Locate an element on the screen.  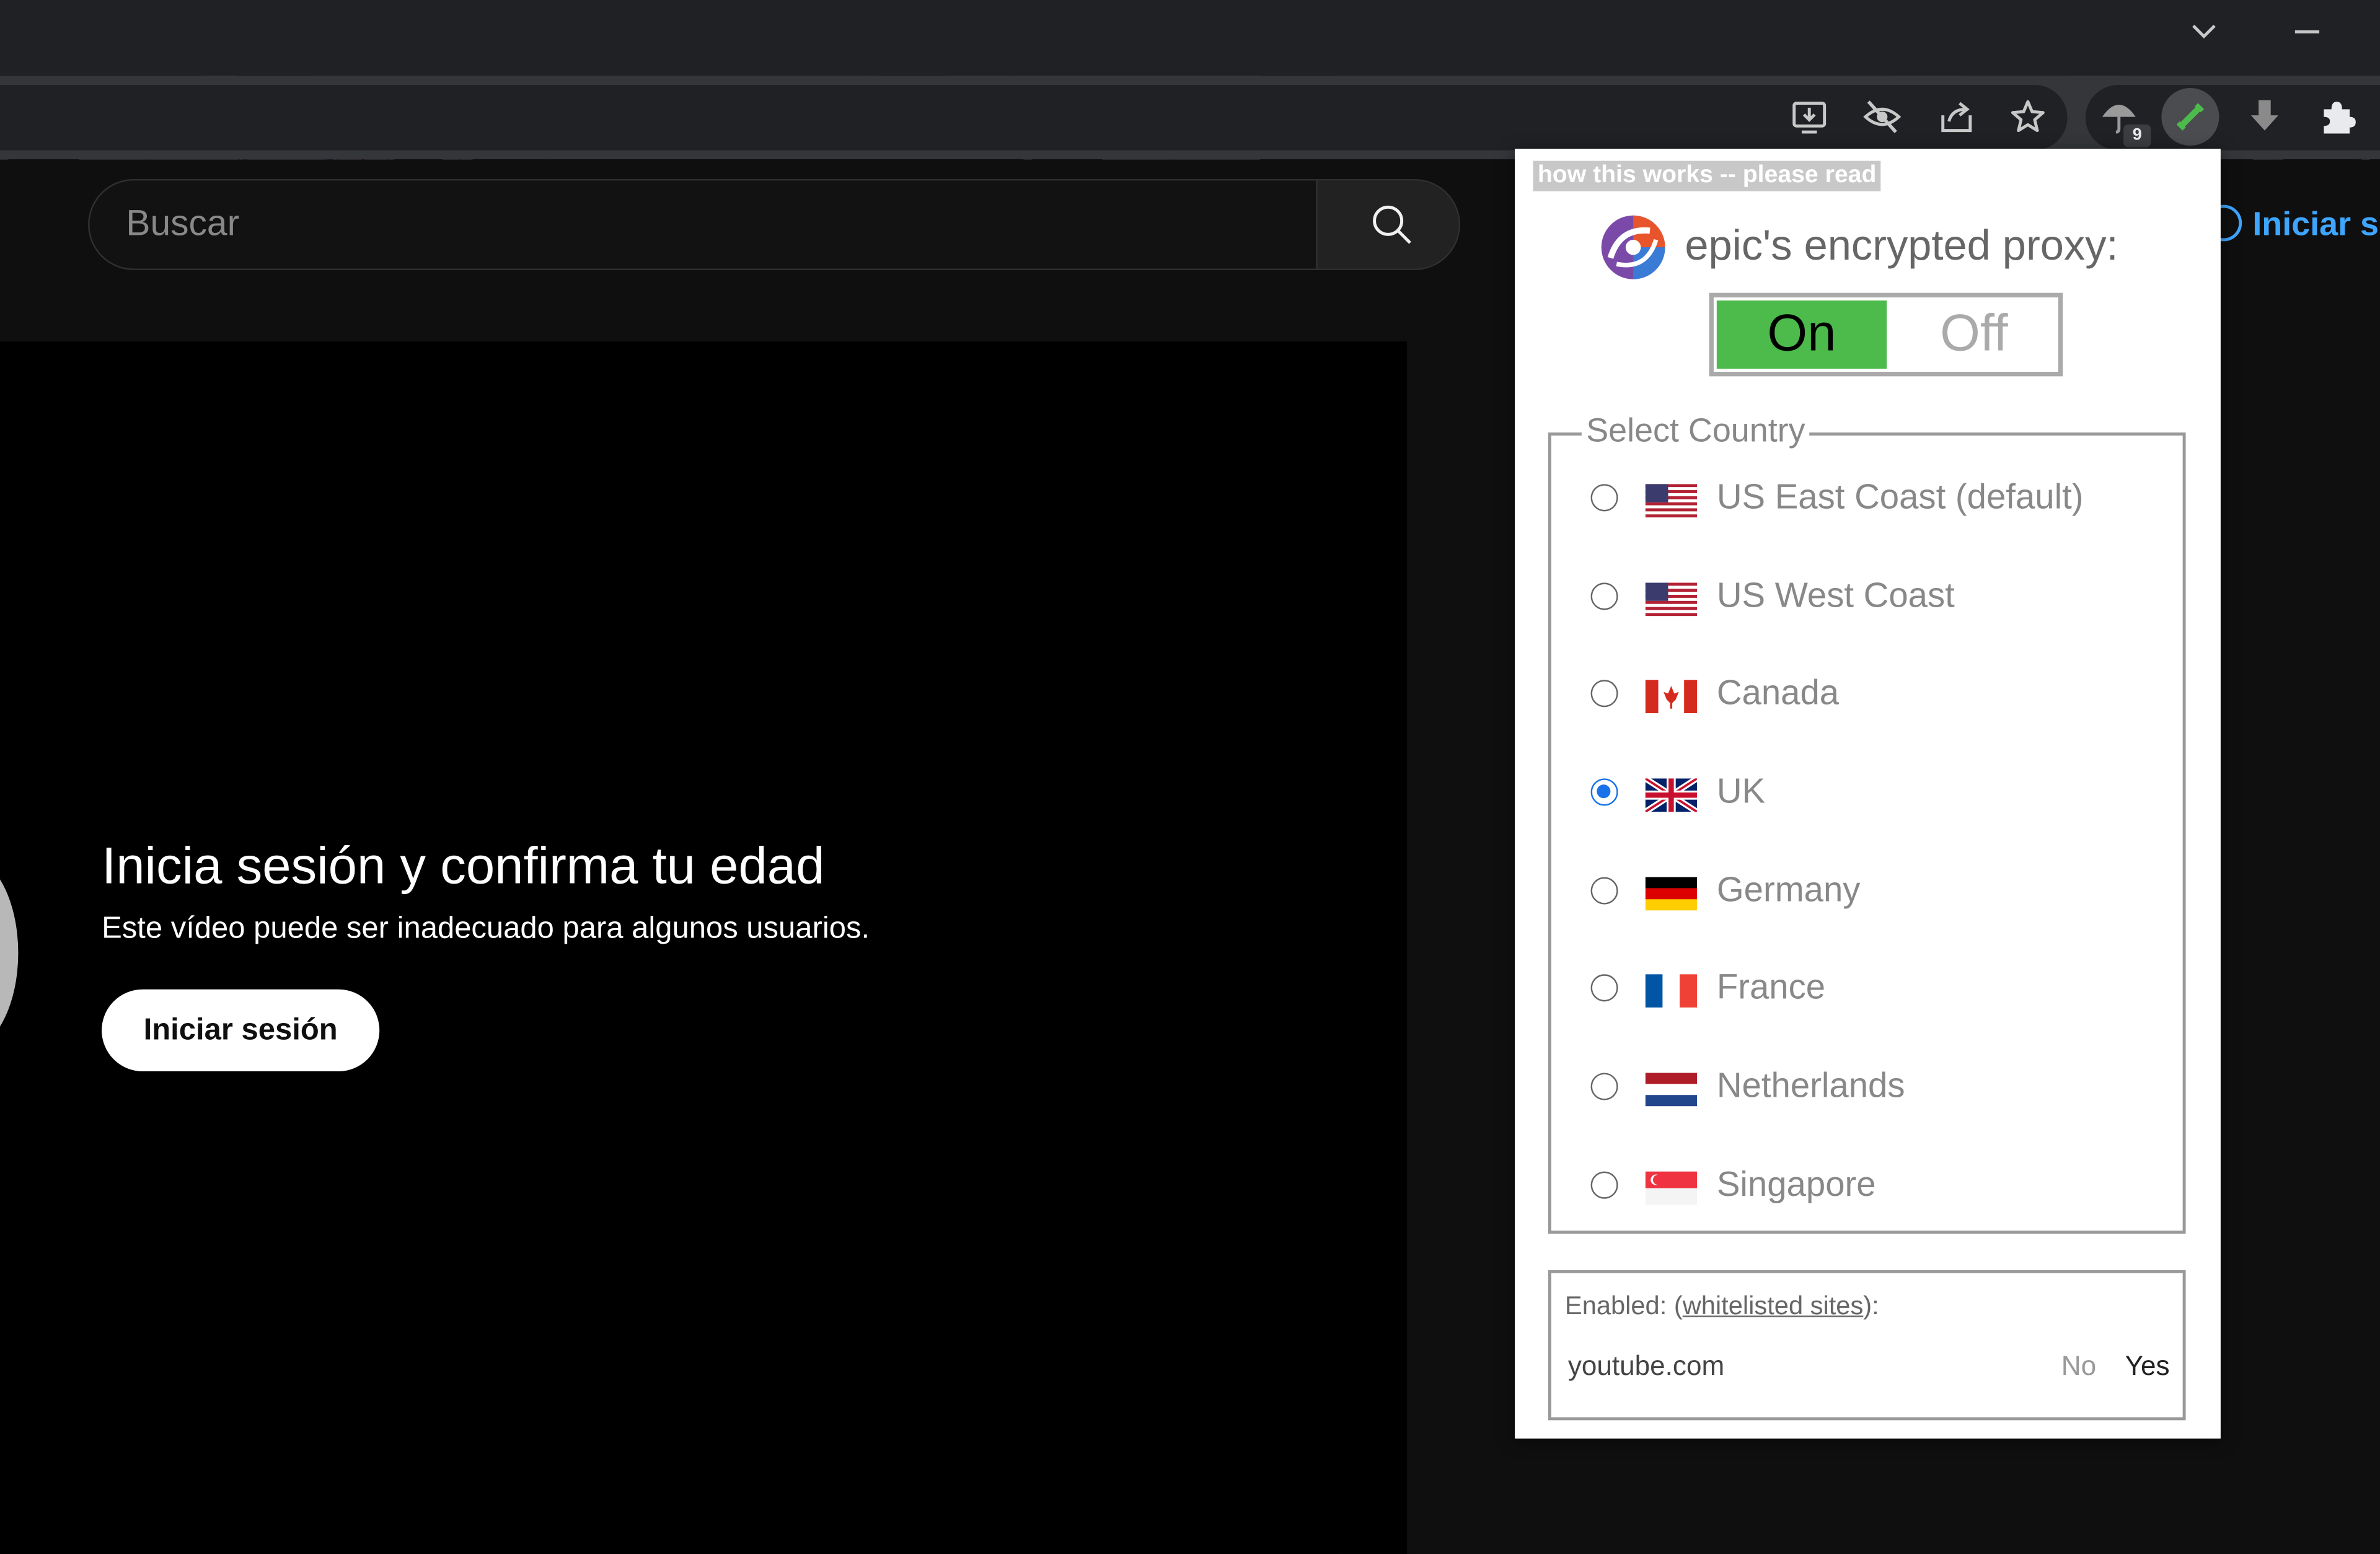
sign-in-label: Iniciar se is located at coordinates (2316, 225).